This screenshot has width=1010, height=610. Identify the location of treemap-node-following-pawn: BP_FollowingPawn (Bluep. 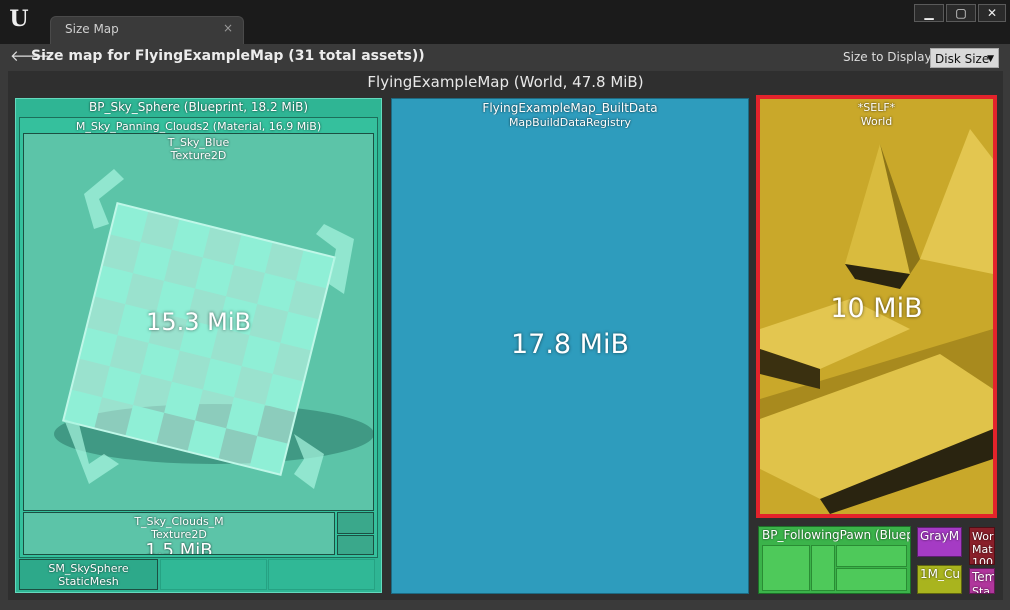
(834, 560).